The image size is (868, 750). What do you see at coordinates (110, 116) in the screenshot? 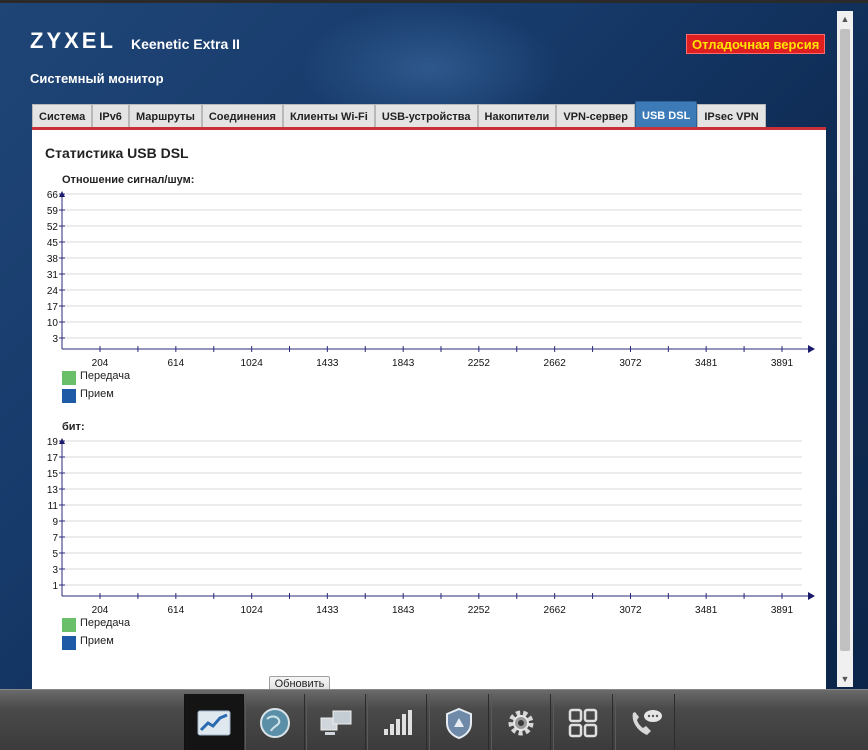
I see `tab-ipv6: IPv6` at bounding box center [110, 116].